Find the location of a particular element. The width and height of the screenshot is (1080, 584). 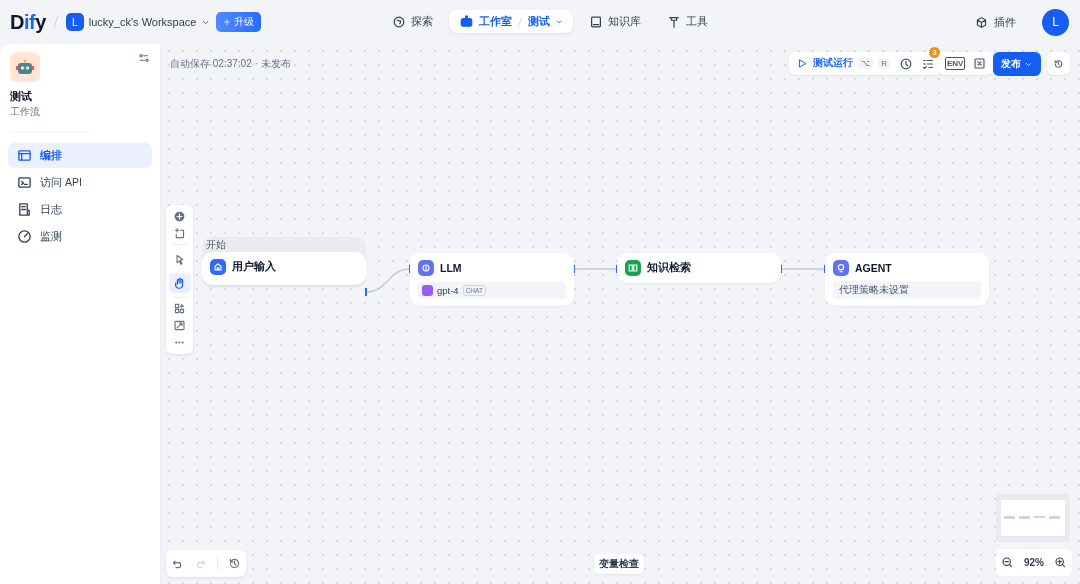

variable-icon is located at coordinates (980, 63).